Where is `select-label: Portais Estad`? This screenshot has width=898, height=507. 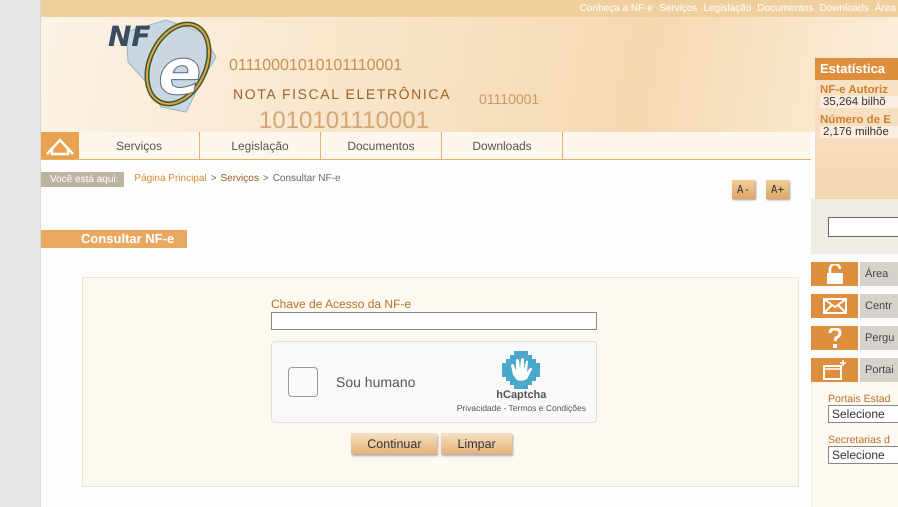
select-label: Portais Estad is located at coordinates (860, 399).